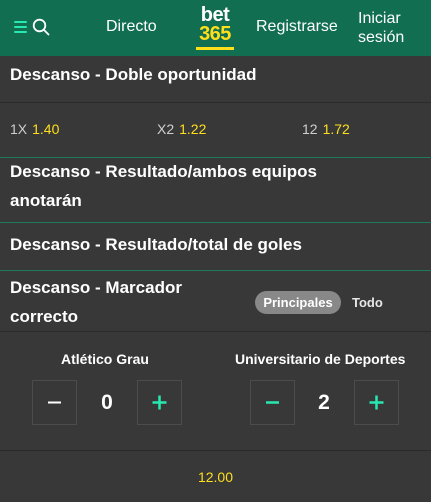  I want to click on filter-todo-button: Todo, so click(367, 302).